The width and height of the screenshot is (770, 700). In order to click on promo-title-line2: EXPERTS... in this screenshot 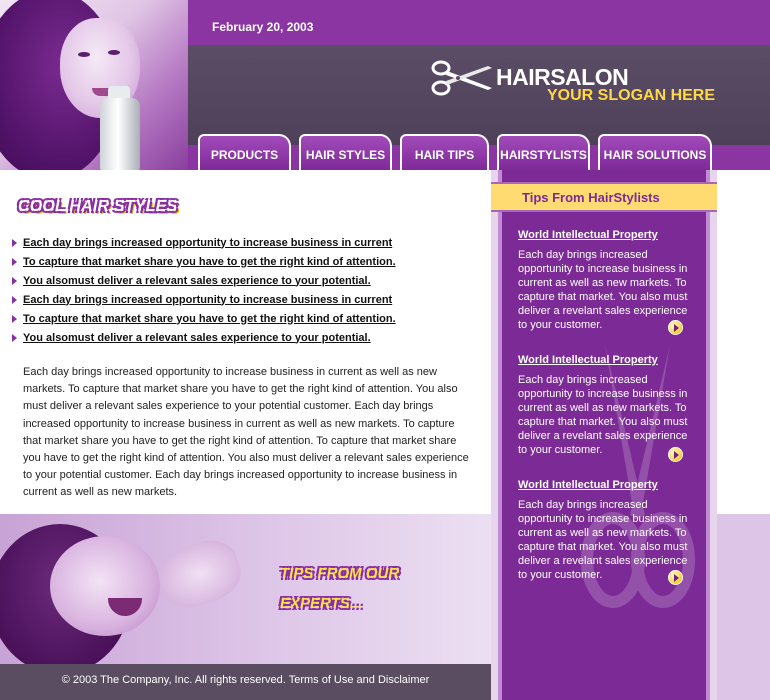, I will do `click(321, 603)`.